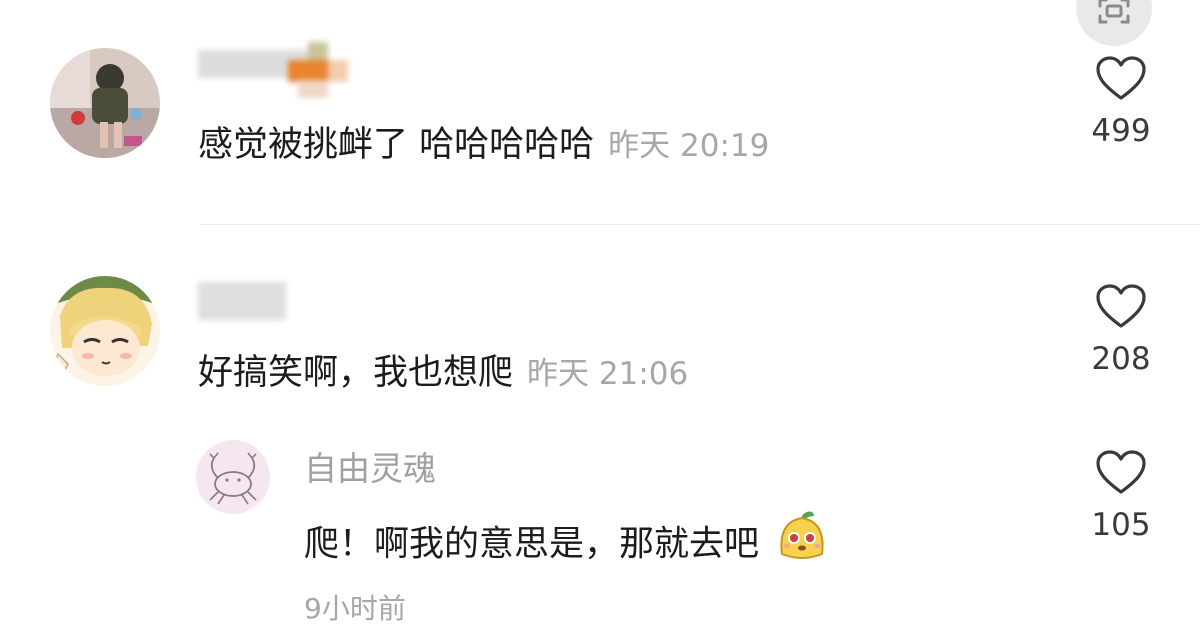 This screenshot has height=641, width=1200. What do you see at coordinates (370, 468) in the screenshot?
I see `reply-username: 自由灵魂` at bounding box center [370, 468].